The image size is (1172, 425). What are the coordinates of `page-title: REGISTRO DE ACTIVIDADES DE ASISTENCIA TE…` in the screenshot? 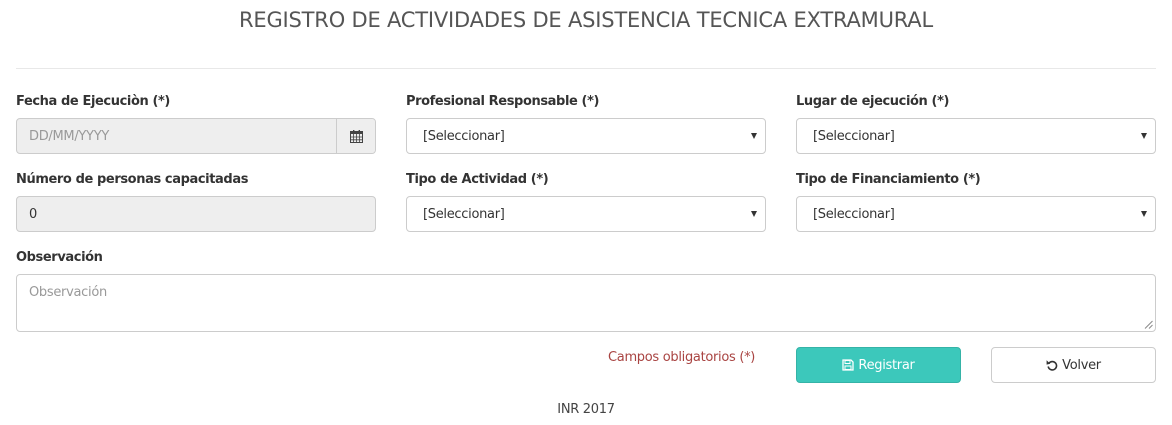 It's located at (586, 20).